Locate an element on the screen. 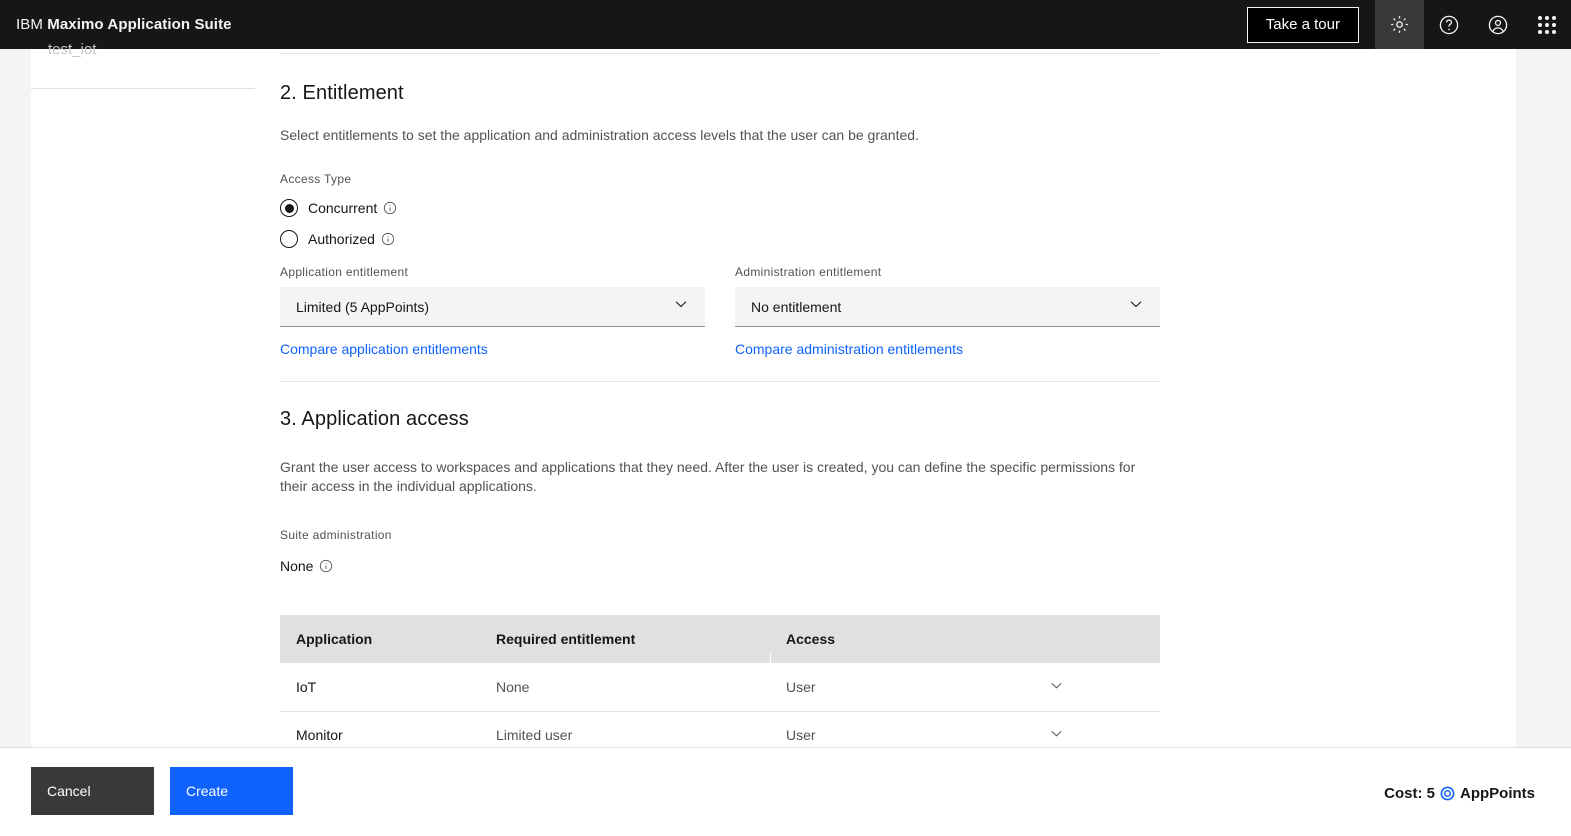 The width and height of the screenshot is (1571, 836). brand-ibm: IBM is located at coordinates (29, 24).